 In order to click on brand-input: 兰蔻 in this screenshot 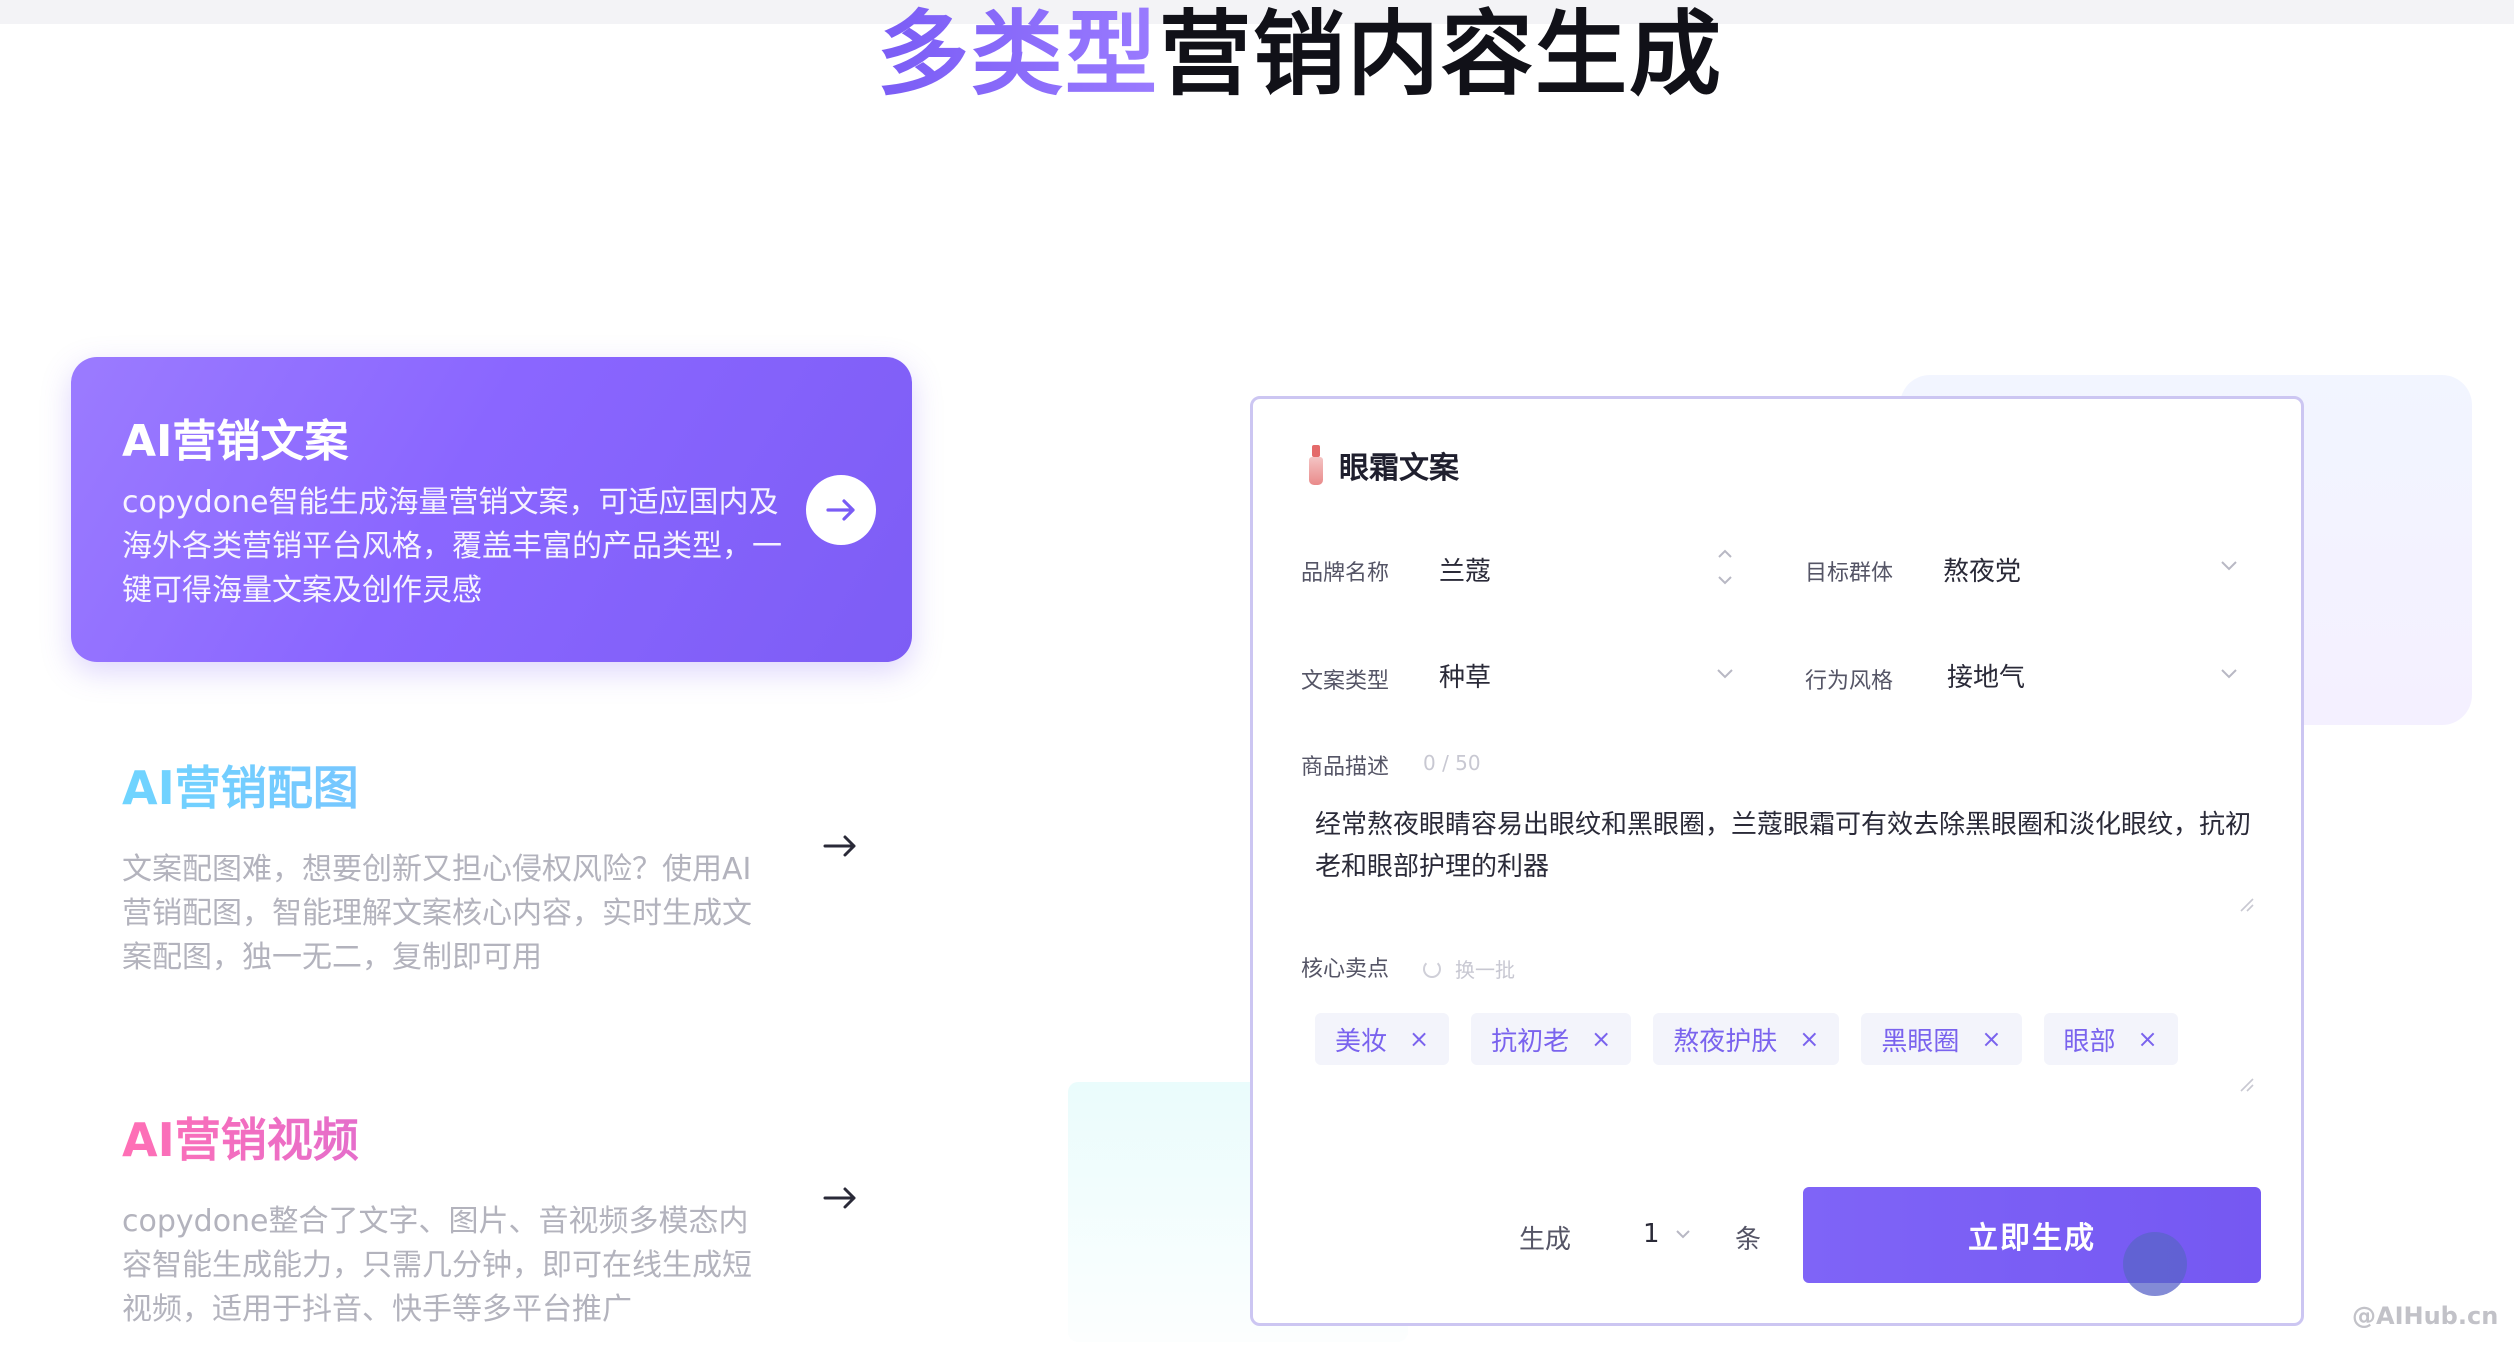, I will do `click(1465, 569)`.